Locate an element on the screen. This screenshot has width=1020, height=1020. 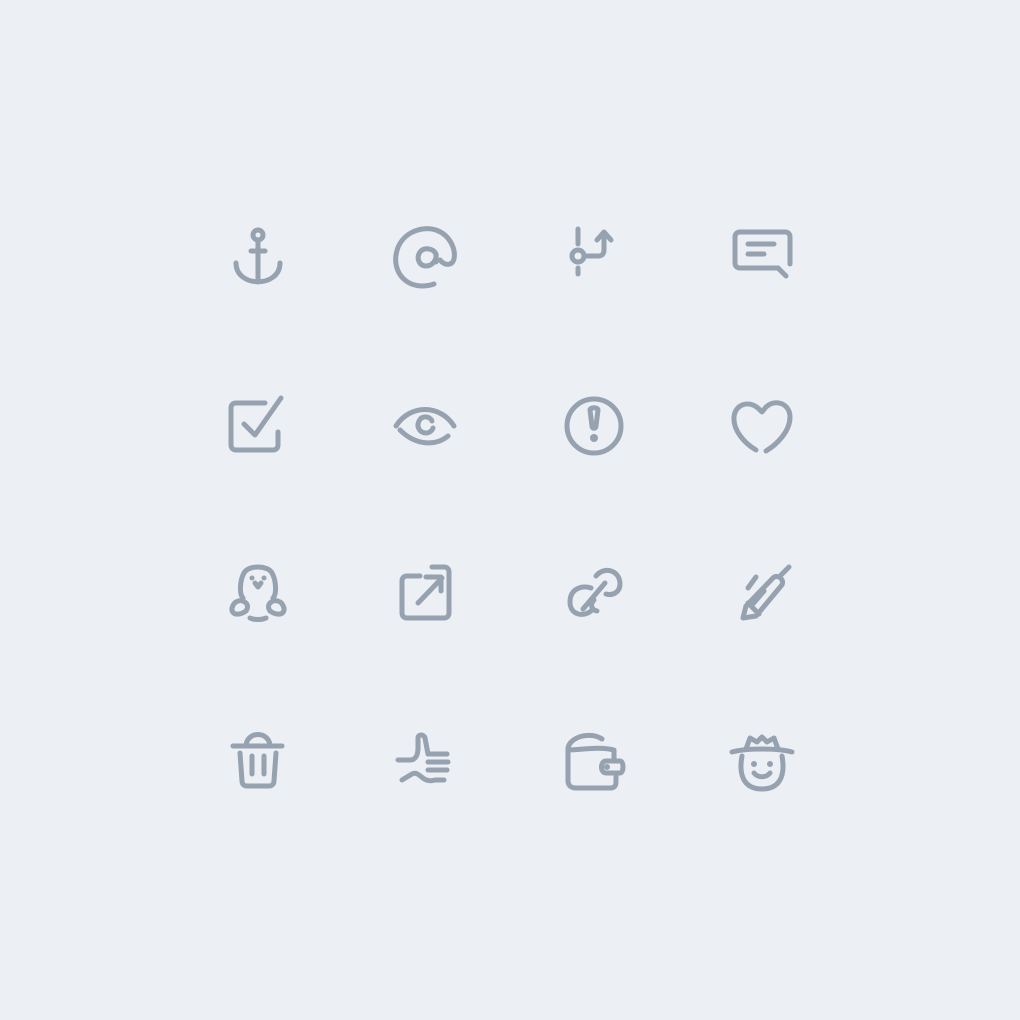
anchor-icon is located at coordinates (258, 256).